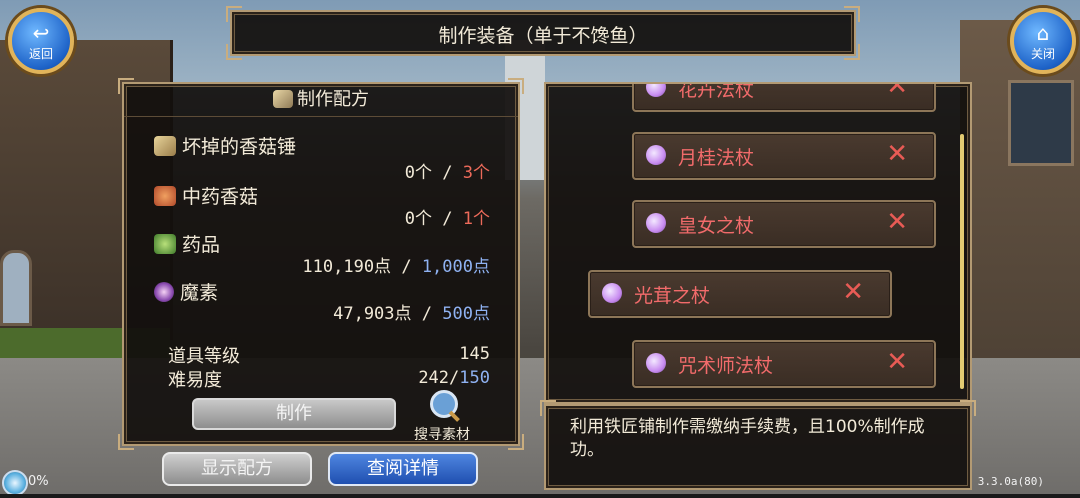 The height and width of the screenshot is (498, 1080). What do you see at coordinates (1043, 33) in the screenshot?
I see `home-icon: ⌂` at bounding box center [1043, 33].